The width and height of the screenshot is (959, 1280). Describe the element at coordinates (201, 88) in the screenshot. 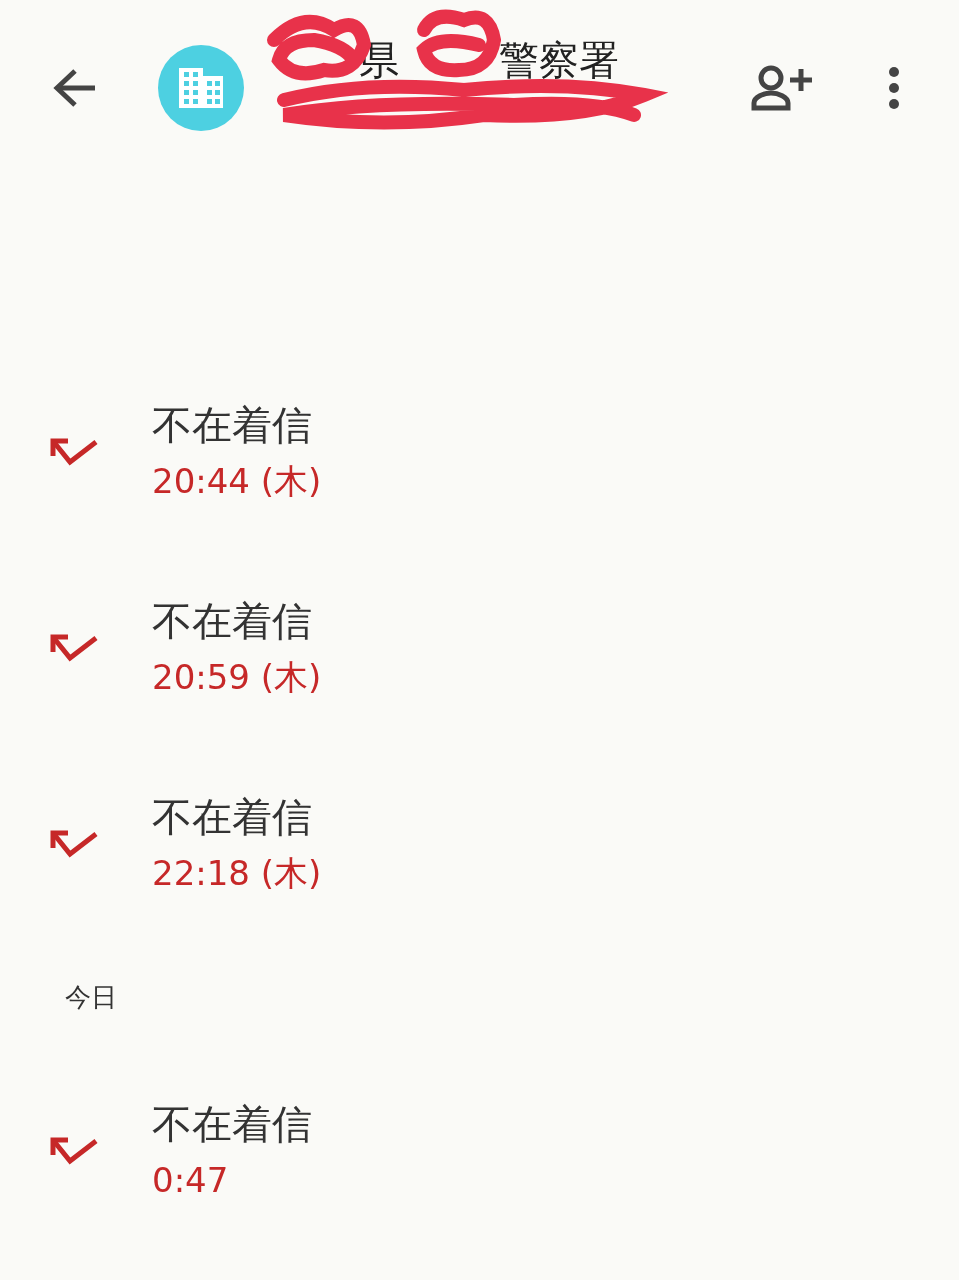

I see `building-icon` at that location.